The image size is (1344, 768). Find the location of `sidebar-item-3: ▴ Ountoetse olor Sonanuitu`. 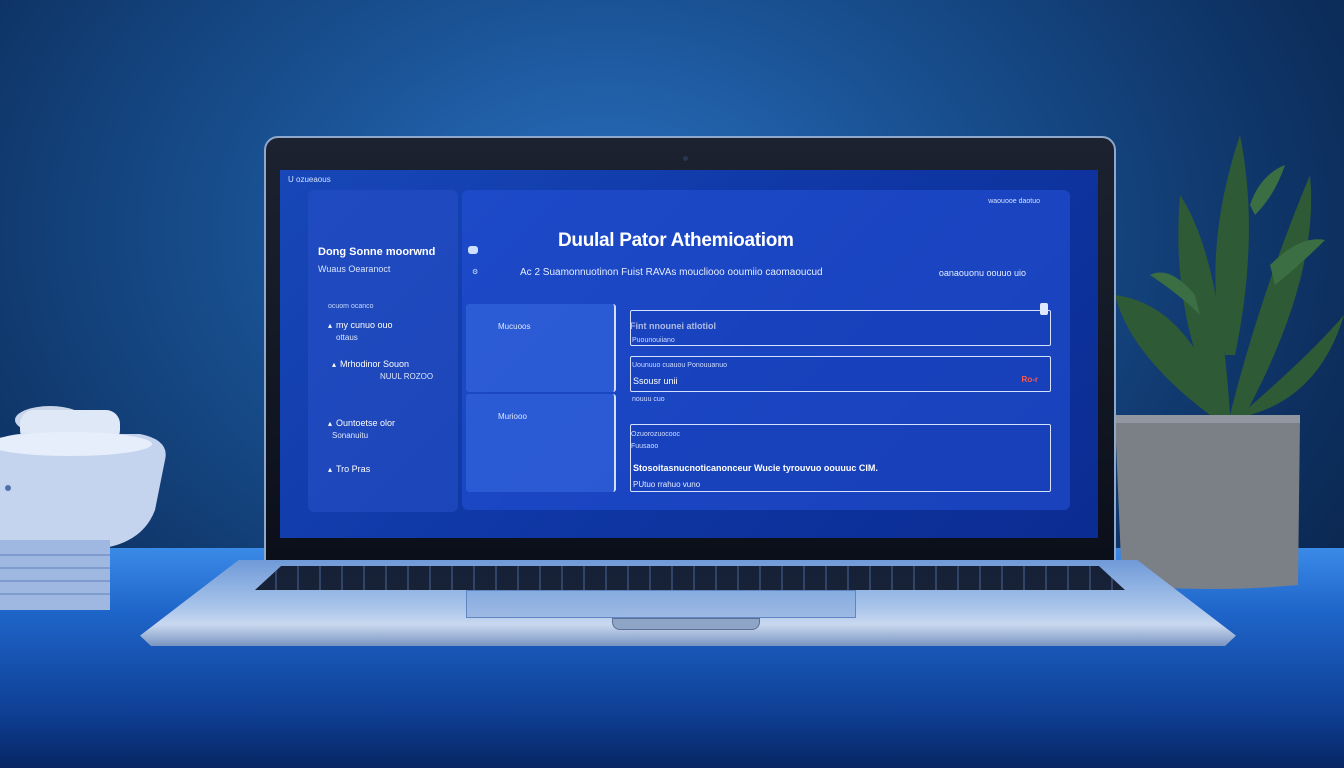

sidebar-item-3: ▴ Ountoetse olor Sonanuitu is located at coordinates (403, 429).